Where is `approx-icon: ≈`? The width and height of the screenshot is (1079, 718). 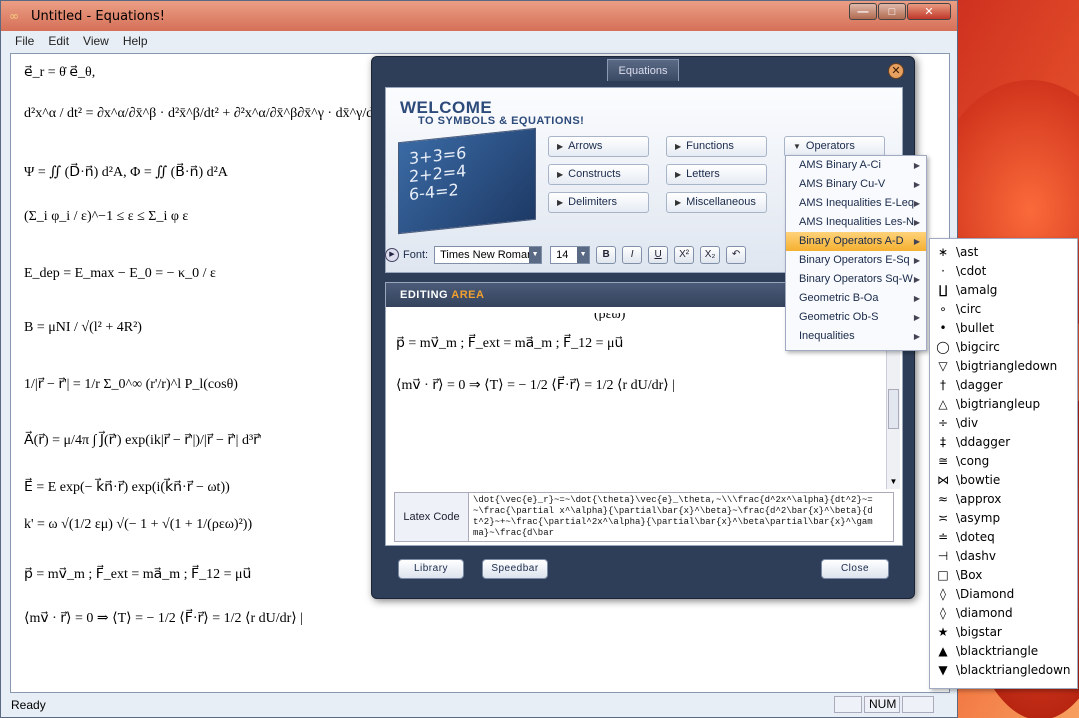 approx-icon: ≈ is located at coordinates (943, 499).